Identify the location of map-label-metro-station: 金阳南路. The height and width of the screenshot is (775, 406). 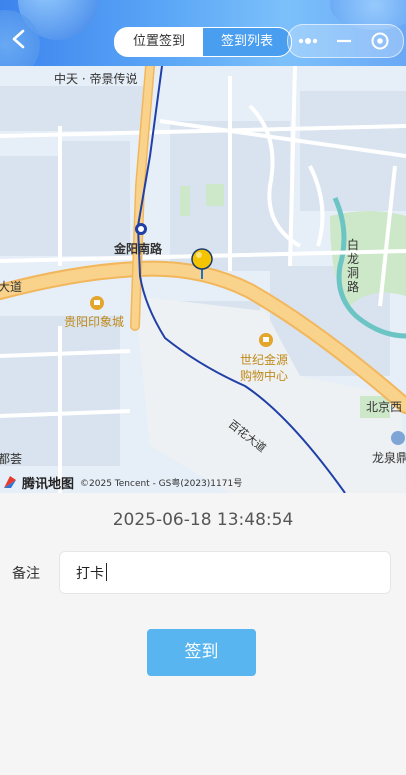
(138, 249).